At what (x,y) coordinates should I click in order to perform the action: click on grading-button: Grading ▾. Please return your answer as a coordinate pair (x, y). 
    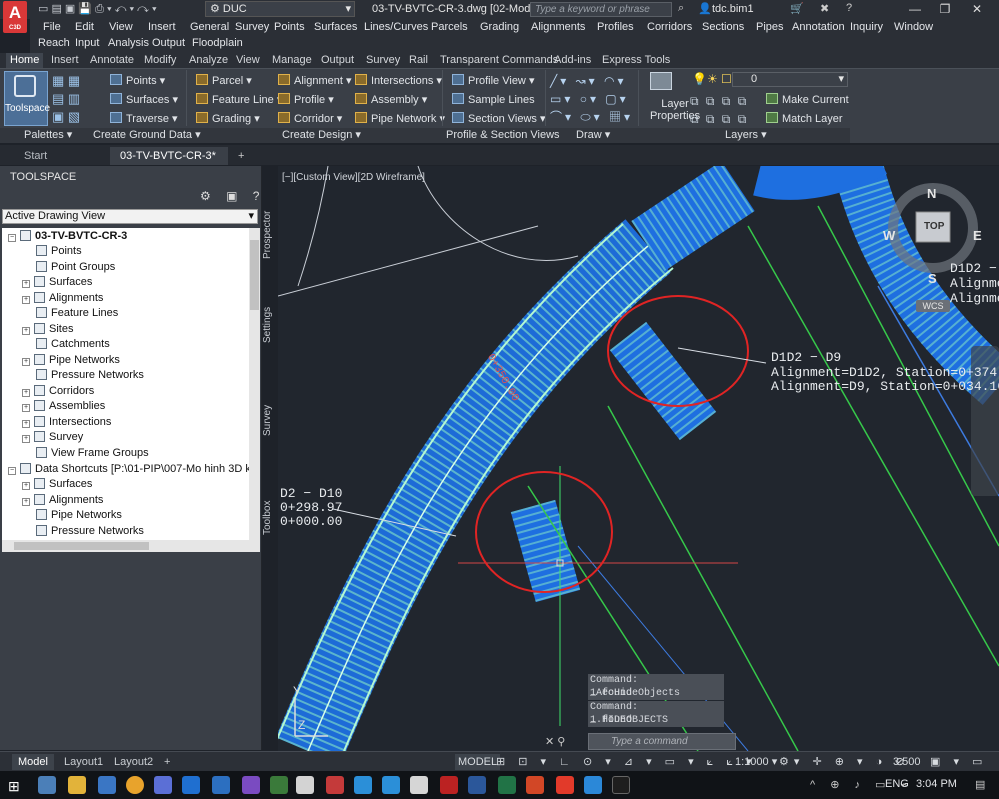
    Looking at the image, I should click on (228, 119).